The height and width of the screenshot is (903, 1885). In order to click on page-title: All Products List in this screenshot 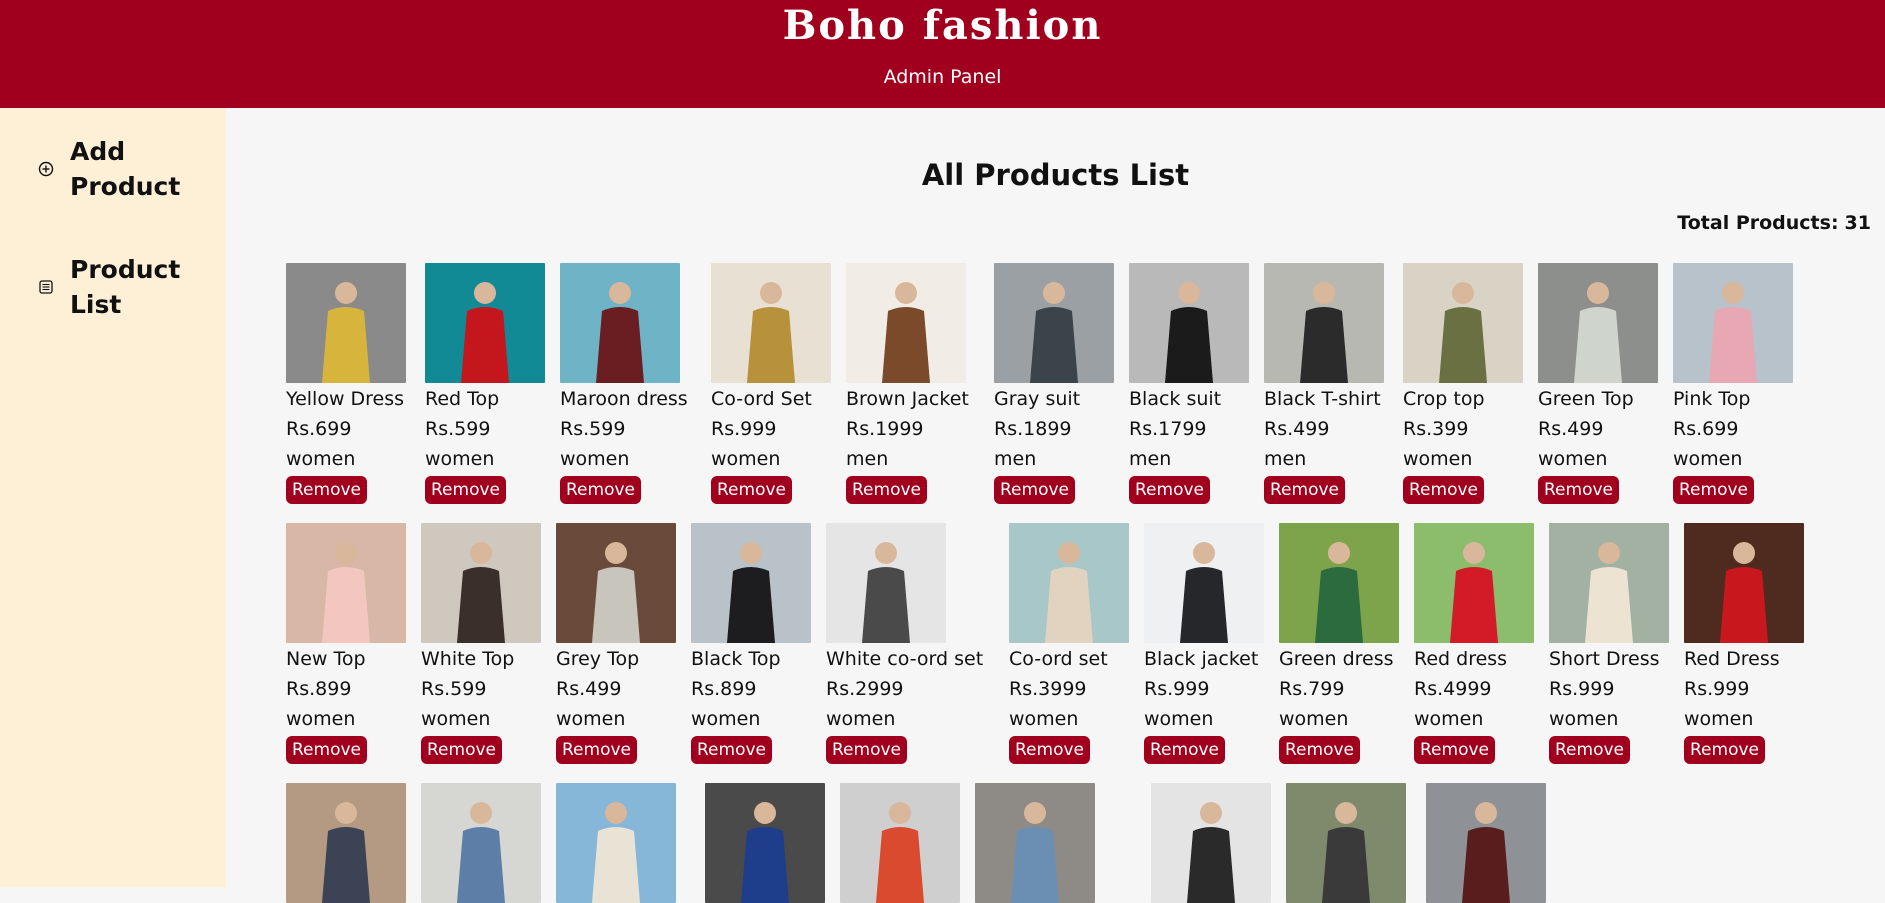, I will do `click(1055, 175)`.